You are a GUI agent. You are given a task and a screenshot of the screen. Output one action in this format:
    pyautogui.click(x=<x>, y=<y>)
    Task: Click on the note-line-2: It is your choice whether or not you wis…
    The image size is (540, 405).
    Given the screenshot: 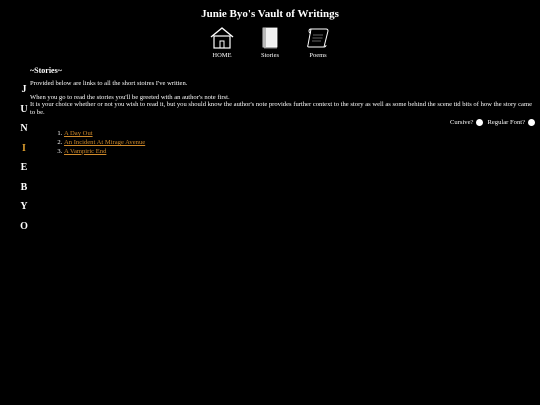 What is the action you would take?
    pyautogui.click(x=281, y=108)
    